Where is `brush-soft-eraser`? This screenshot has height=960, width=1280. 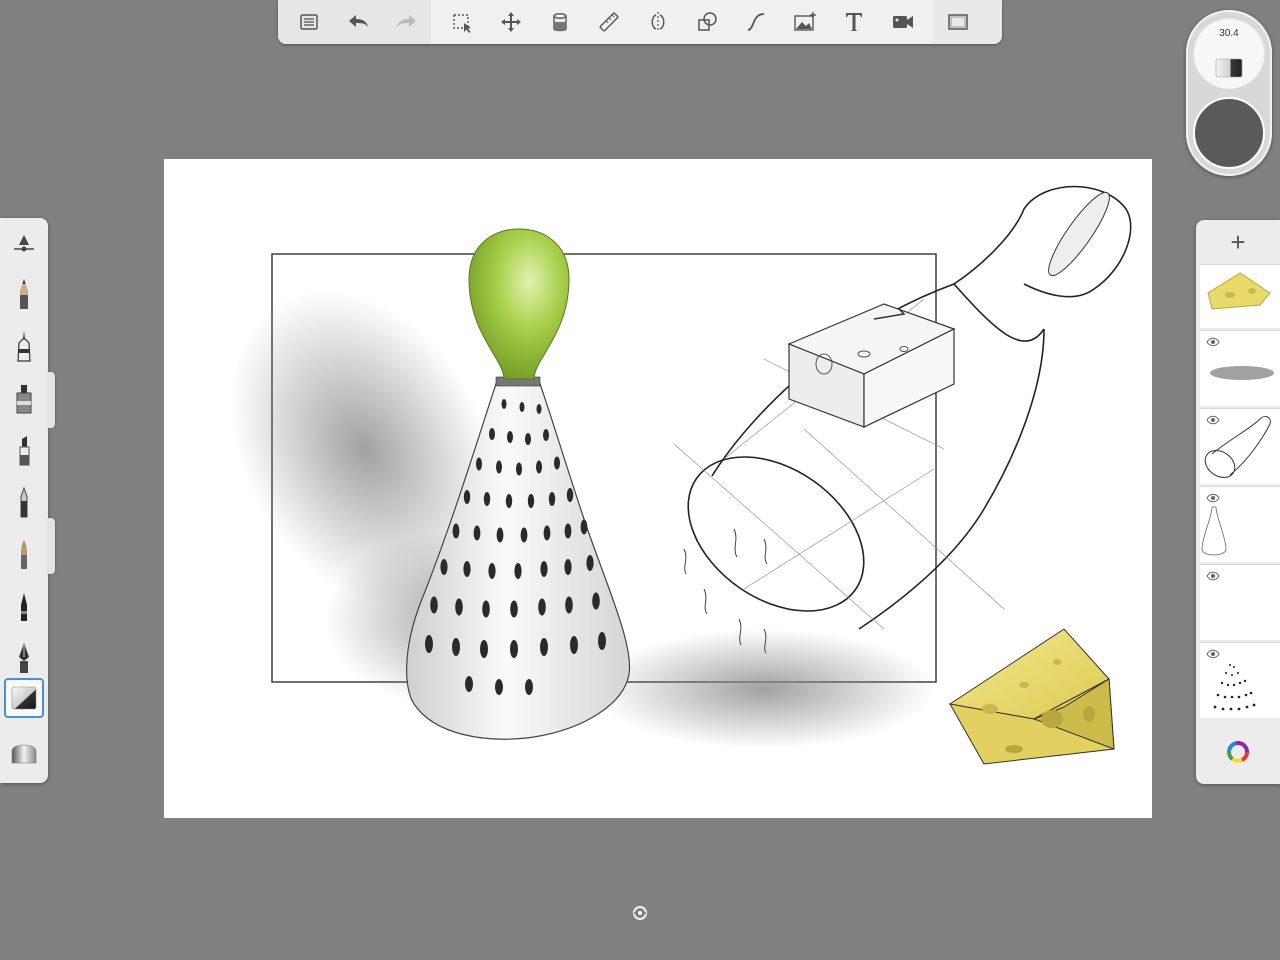
brush-soft-eraser is located at coordinates (24, 752).